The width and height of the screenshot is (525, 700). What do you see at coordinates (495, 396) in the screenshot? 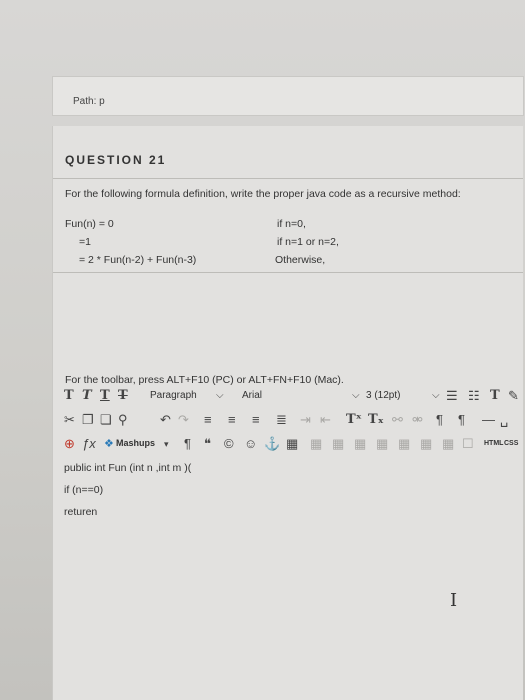
I see `text-color-icon: T` at bounding box center [495, 396].